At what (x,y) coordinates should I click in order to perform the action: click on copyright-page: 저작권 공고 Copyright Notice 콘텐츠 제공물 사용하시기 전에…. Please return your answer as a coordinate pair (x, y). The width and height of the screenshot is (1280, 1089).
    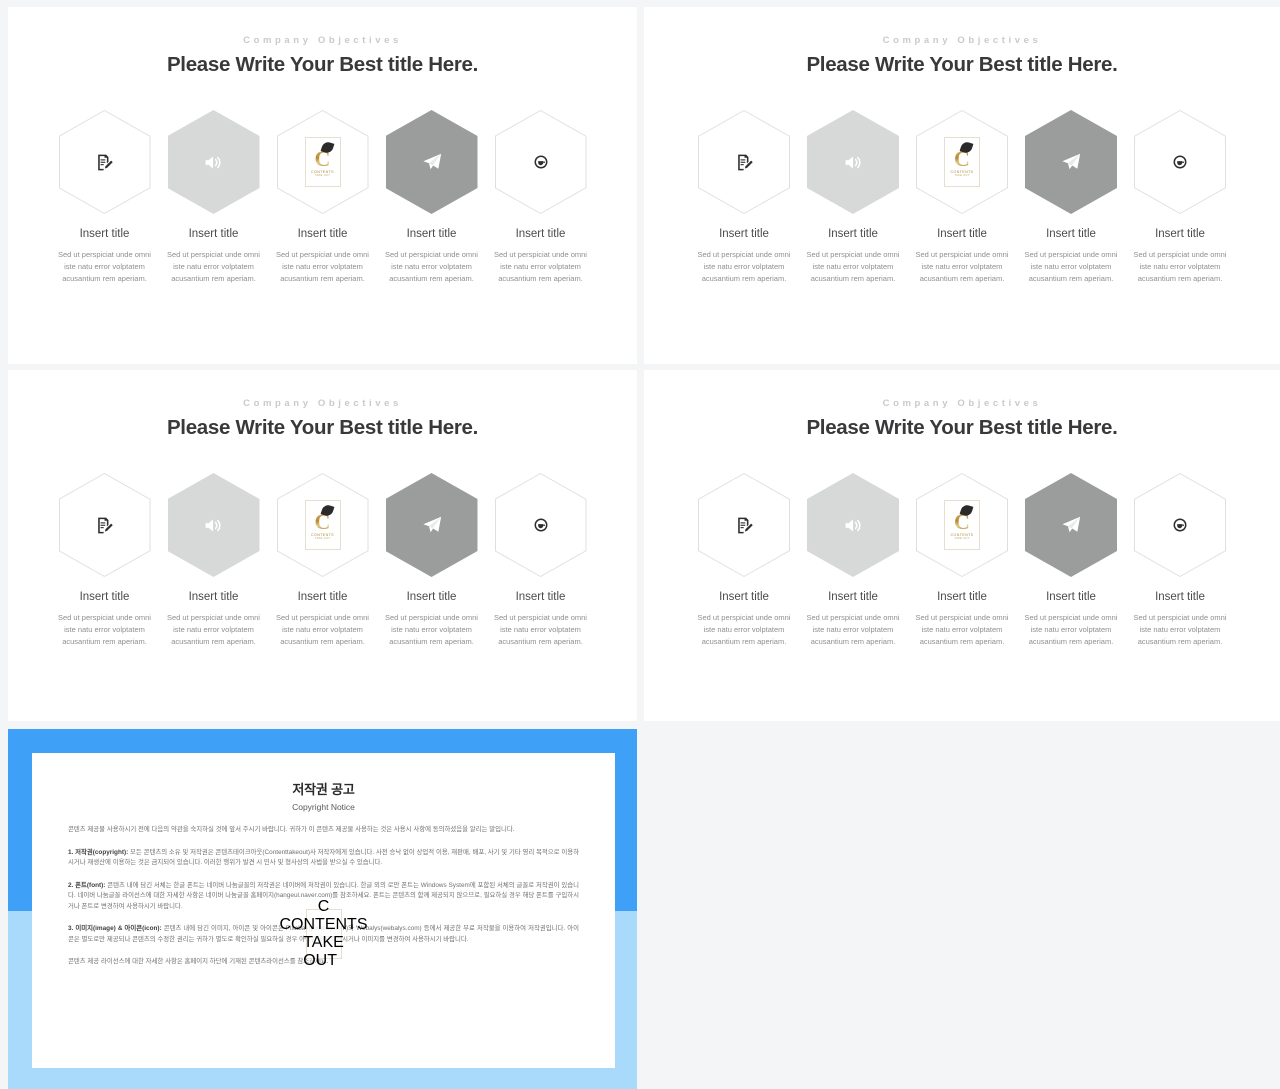
    Looking at the image, I should click on (323, 910).